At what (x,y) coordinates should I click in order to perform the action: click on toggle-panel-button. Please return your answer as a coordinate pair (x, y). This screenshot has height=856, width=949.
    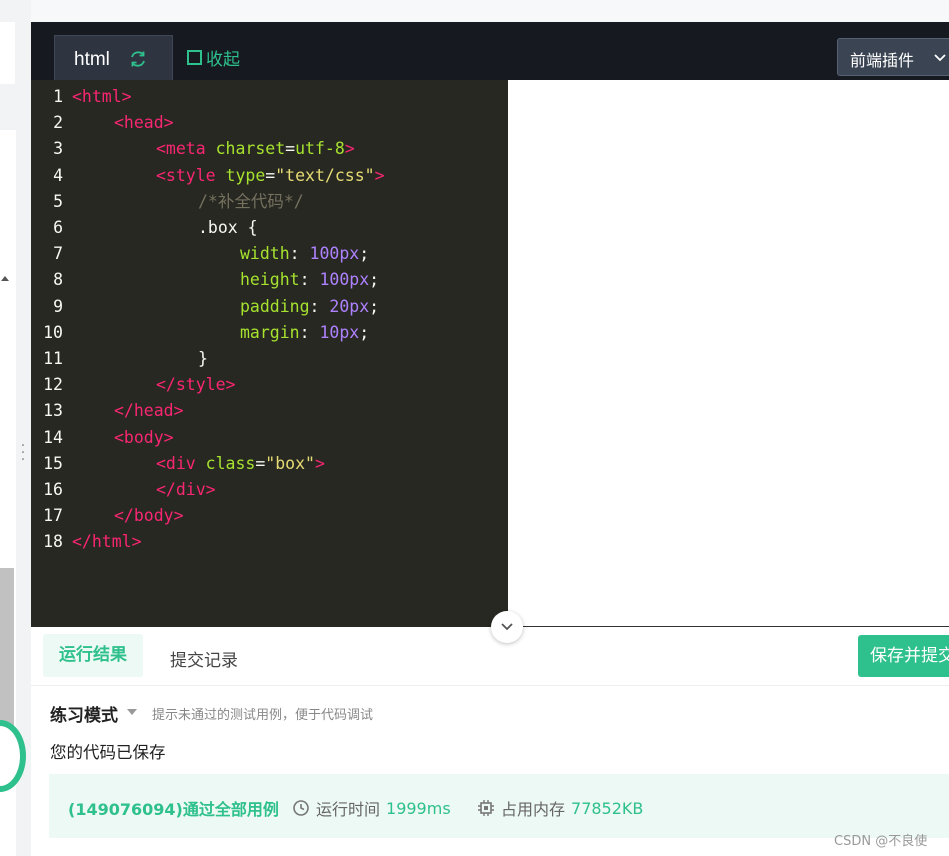
    Looking at the image, I should click on (507, 627).